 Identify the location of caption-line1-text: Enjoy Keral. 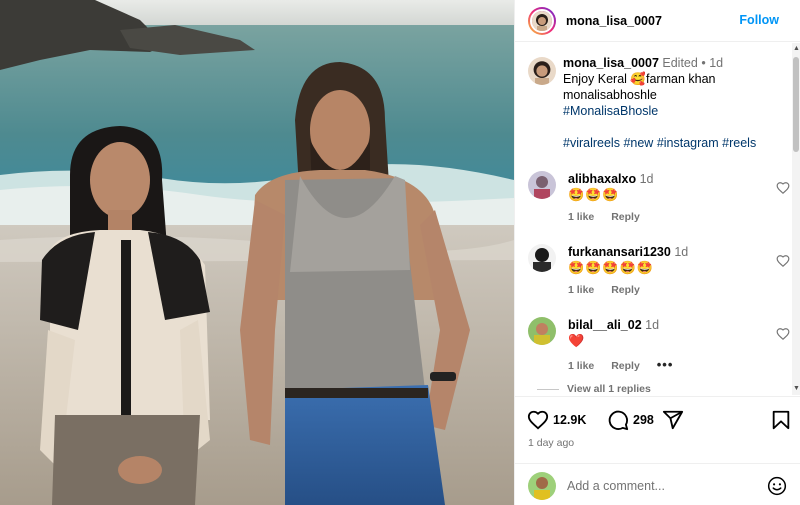
(595, 79).